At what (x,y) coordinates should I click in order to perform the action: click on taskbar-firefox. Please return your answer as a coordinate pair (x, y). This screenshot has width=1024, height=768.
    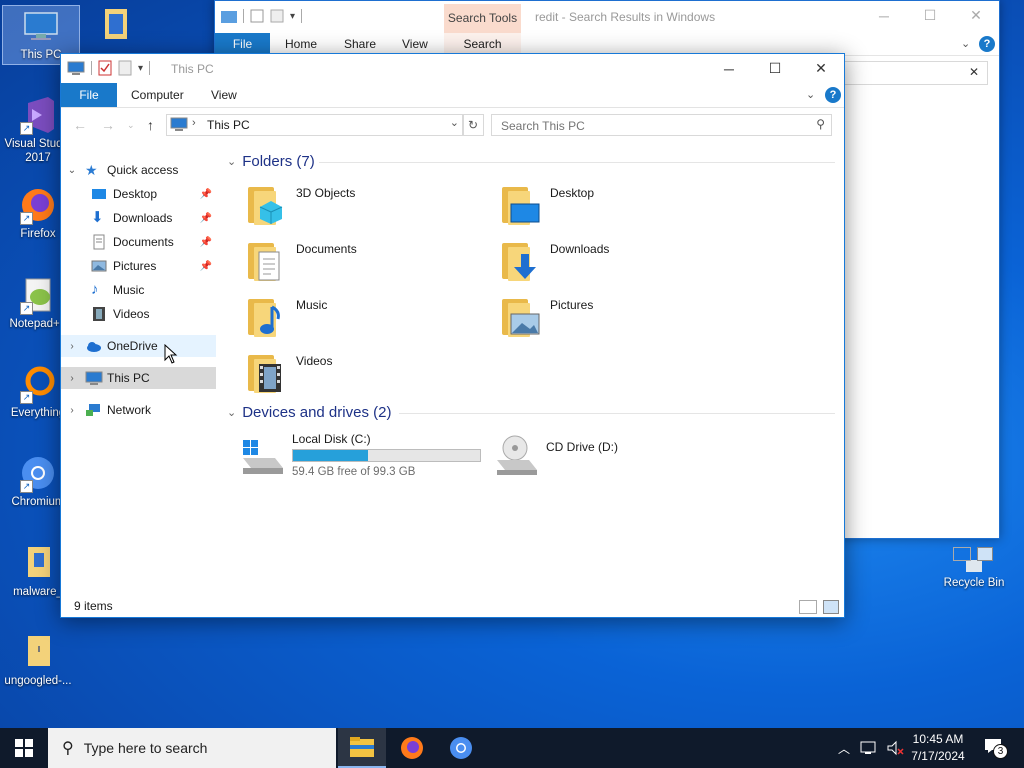
    Looking at the image, I should click on (412, 748).